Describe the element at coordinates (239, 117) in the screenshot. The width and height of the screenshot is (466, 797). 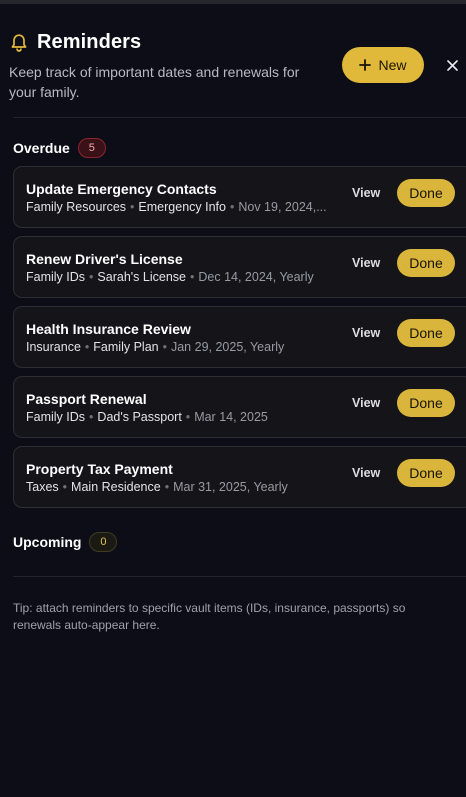
I see `header-divider` at that location.